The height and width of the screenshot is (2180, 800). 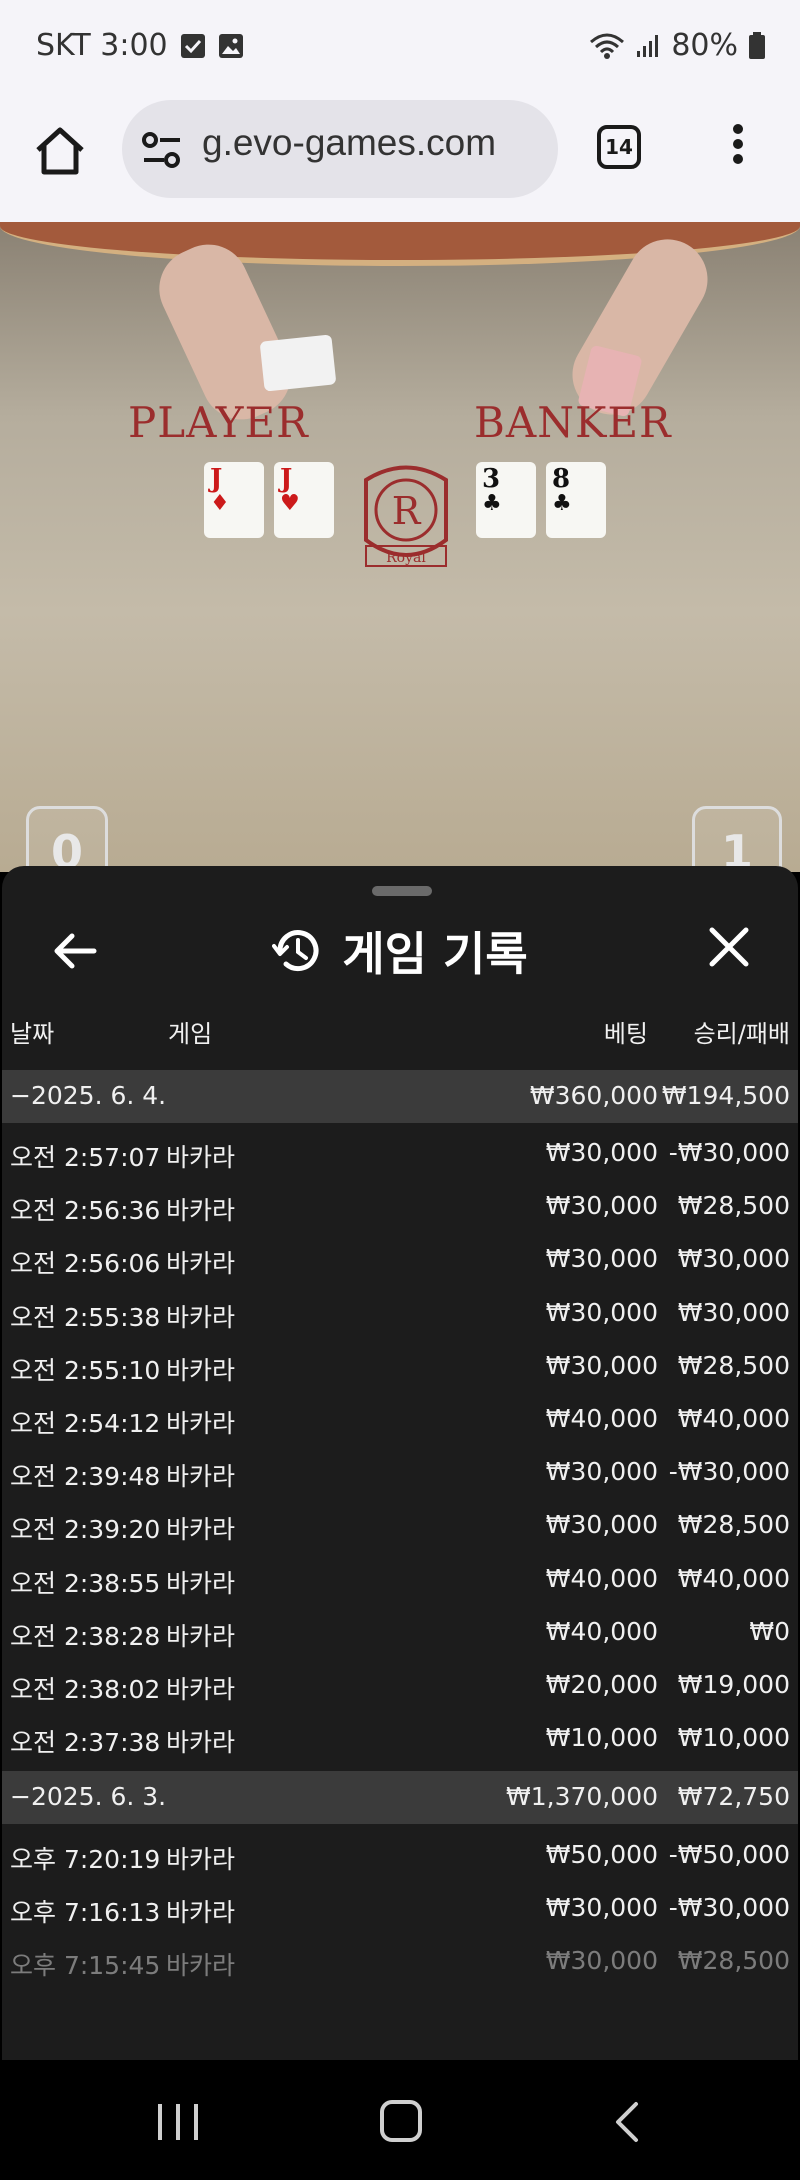 I want to click on address-bar: g.evo-games.com, so click(x=340, y=149).